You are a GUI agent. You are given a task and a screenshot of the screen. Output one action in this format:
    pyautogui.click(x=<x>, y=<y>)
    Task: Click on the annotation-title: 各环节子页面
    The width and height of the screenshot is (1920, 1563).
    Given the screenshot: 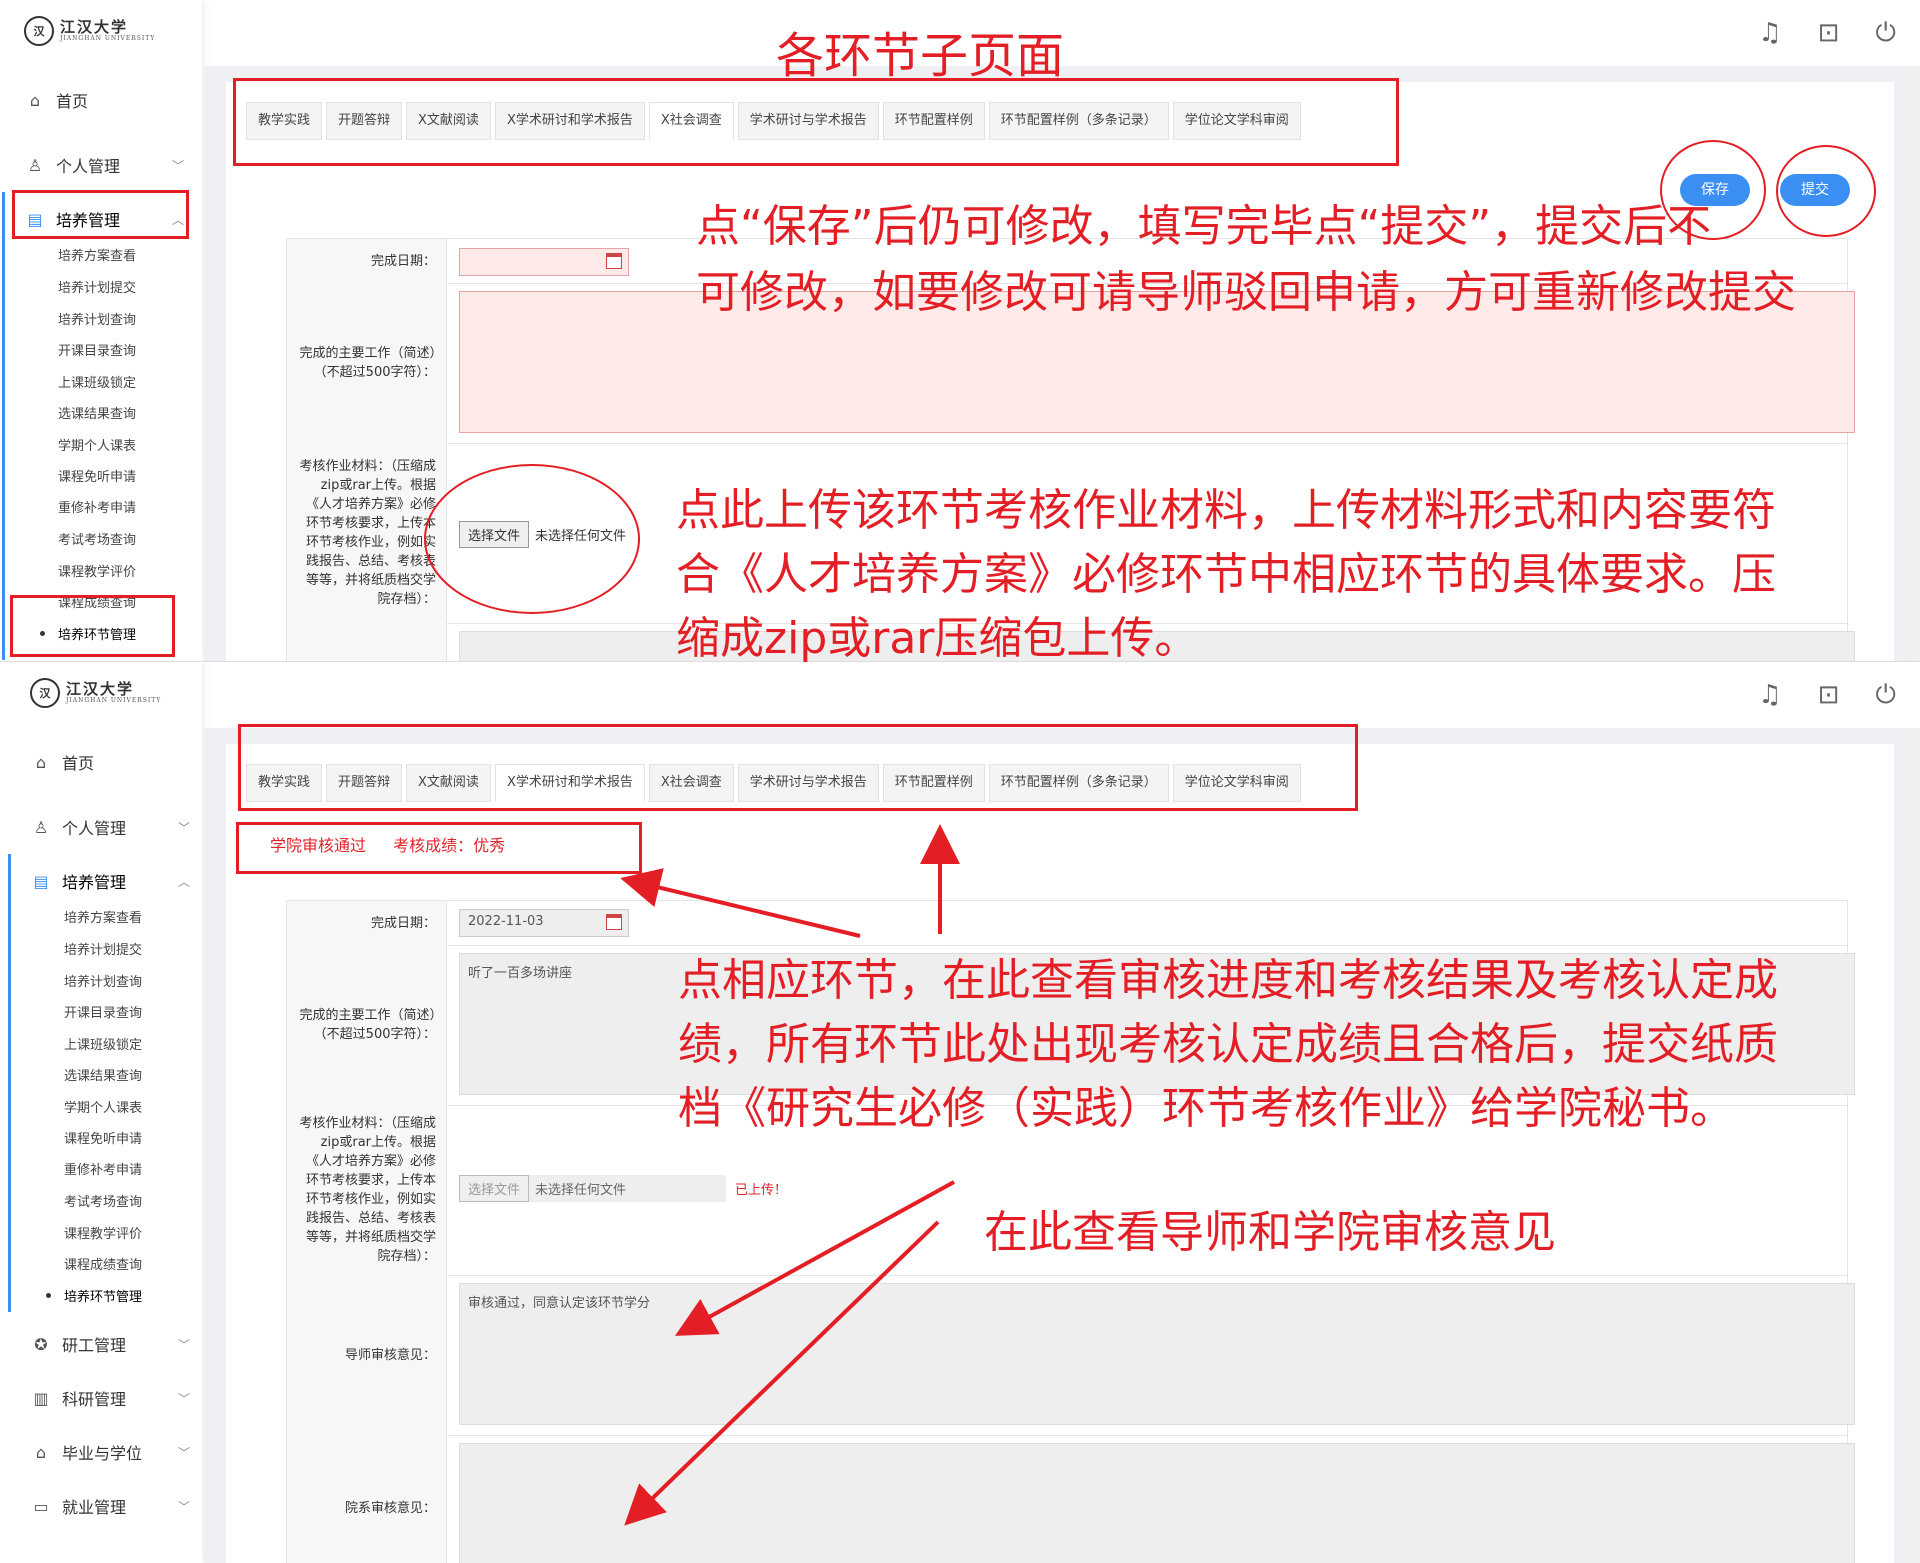 What is the action you would take?
    pyautogui.click(x=920, y=56)
    